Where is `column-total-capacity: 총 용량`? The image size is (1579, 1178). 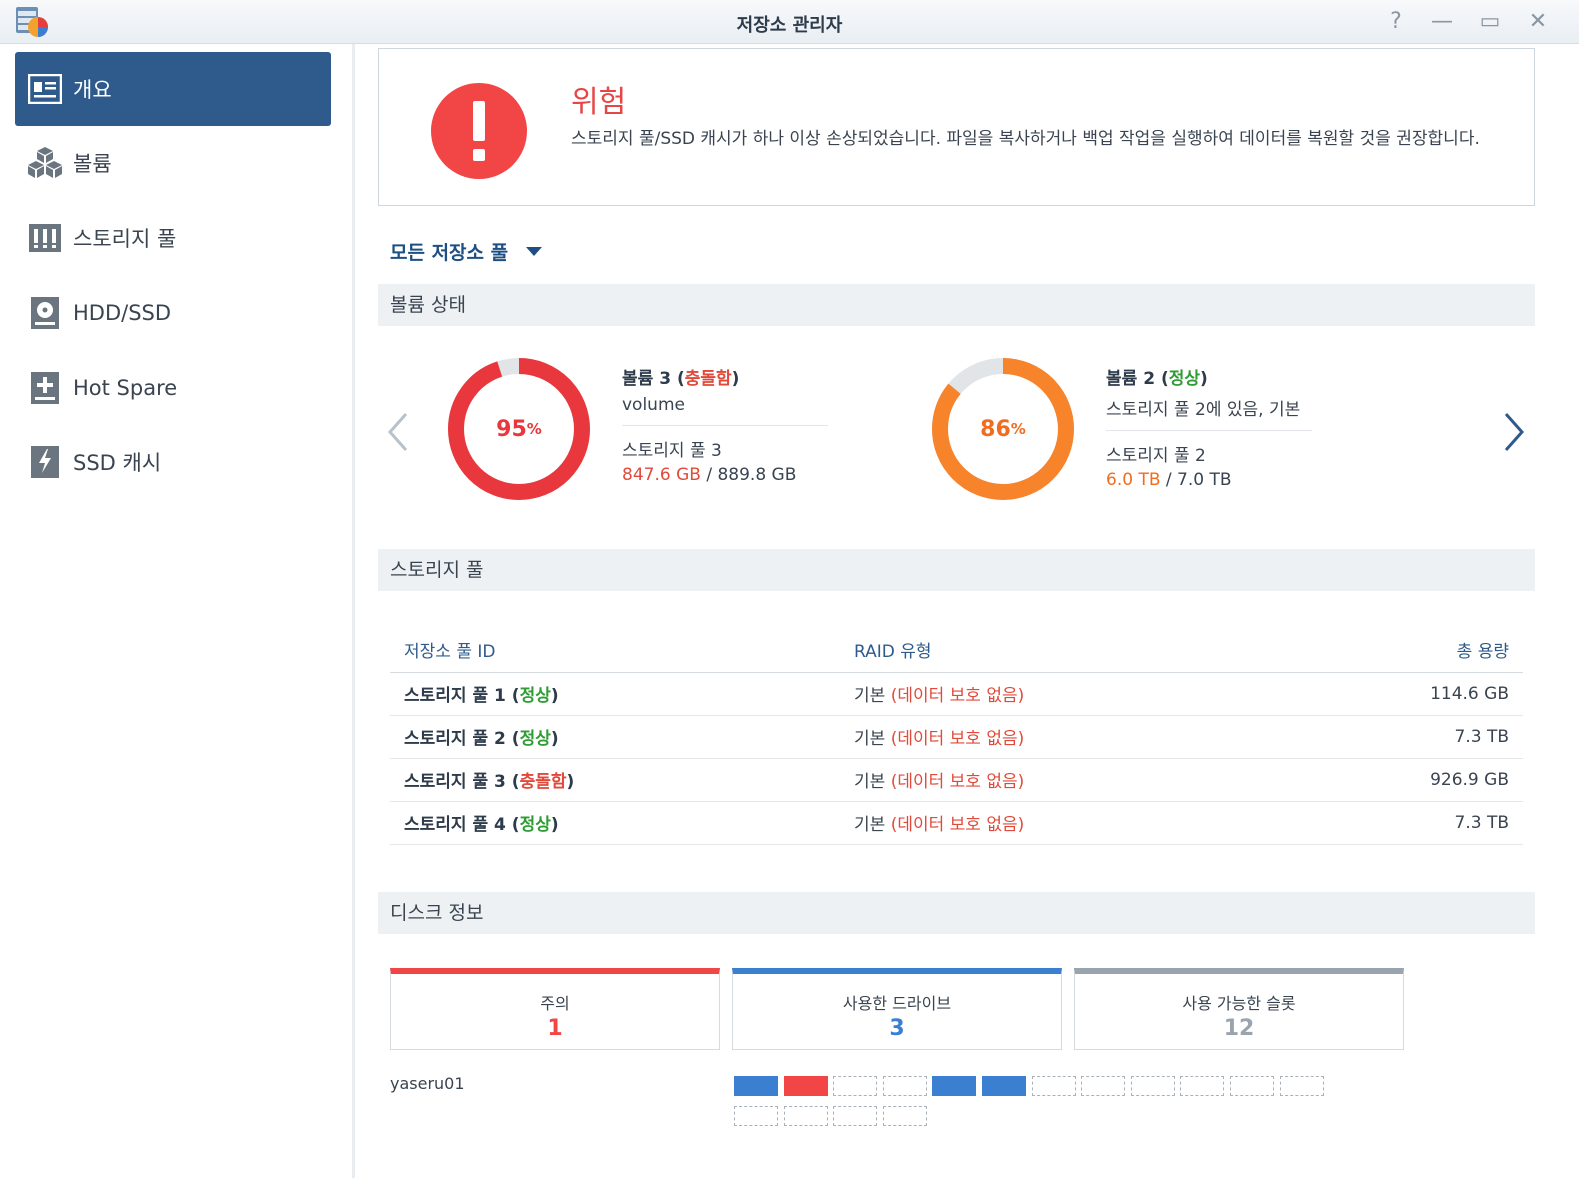
column-total-capacity: 총 용량 is located at coordinates (1406, 650).